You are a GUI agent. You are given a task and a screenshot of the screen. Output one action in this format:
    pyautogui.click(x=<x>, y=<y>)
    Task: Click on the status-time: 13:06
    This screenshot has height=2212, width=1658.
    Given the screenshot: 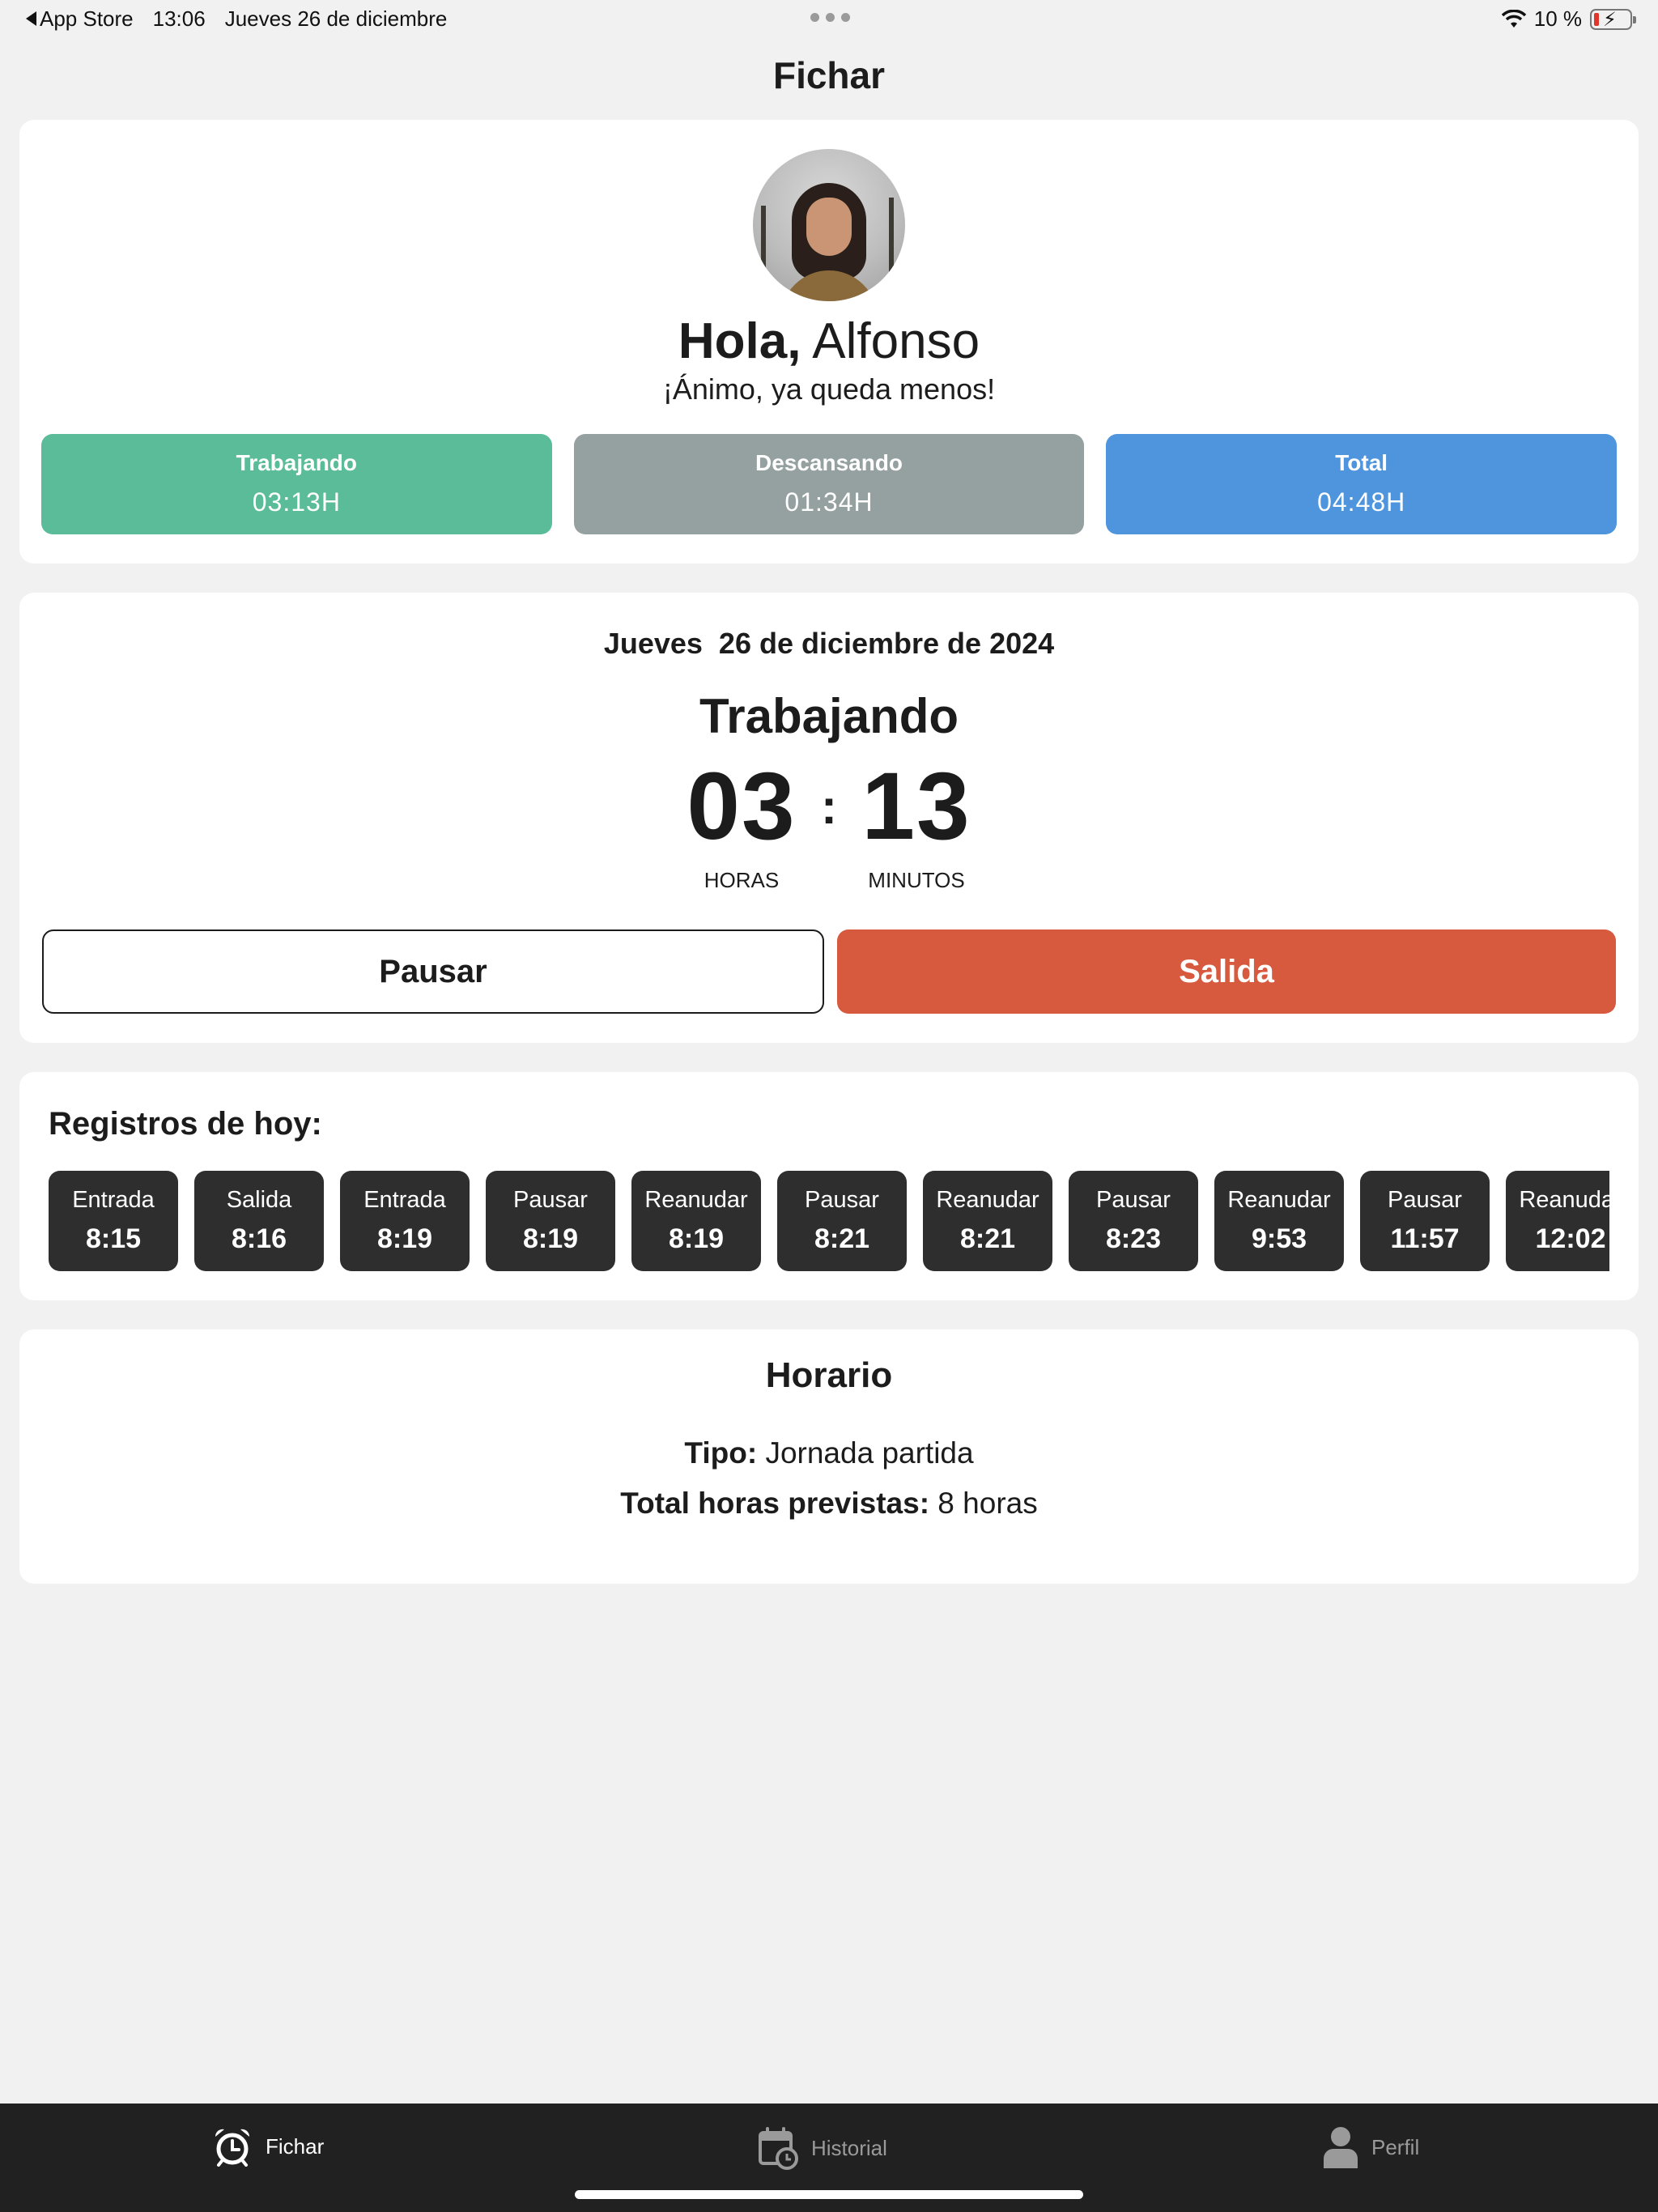 What is the action you would take?
    pyautogui.click(x=179, y=19)
    